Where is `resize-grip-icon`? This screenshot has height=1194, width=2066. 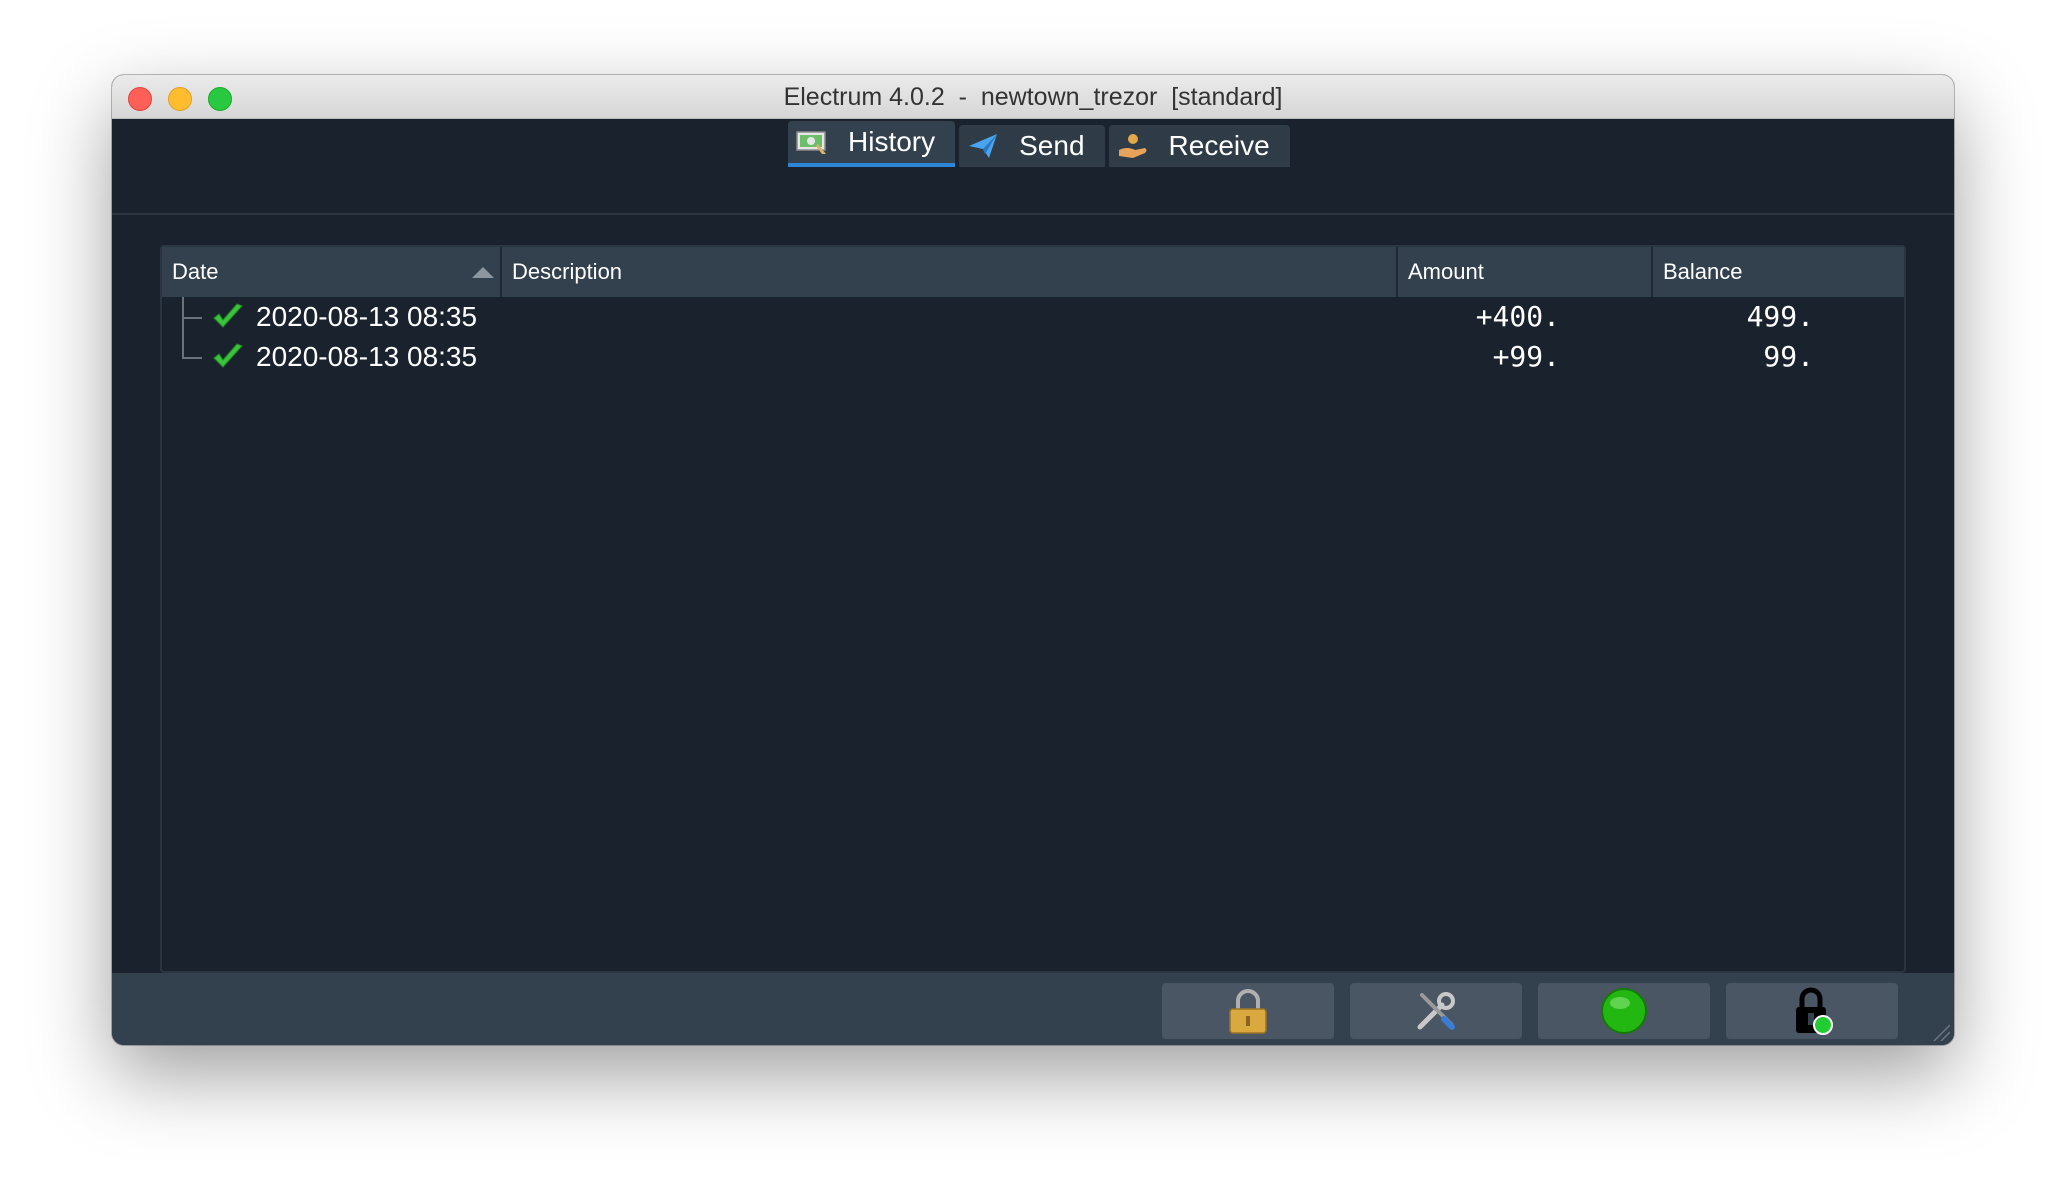 resize-grip-icon is located at coordinates (1940, 1031).